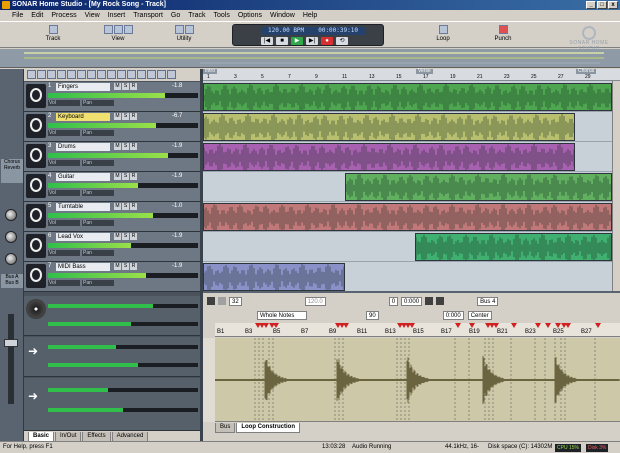  What do you see at coordinates (112, 277) in the screenshot?
I see `track-strip: 7 MIDI Bass M S R -1.9 Vol Pan` at bounding box center [112, 277].